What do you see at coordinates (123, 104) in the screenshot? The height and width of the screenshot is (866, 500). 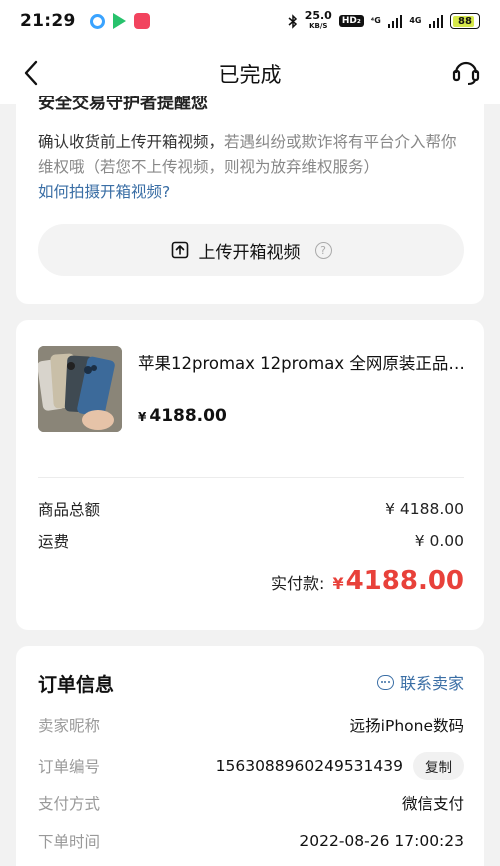 I see `security-reminder-title: 安全交易守护者提醒您` at bounding box center [123, 104].